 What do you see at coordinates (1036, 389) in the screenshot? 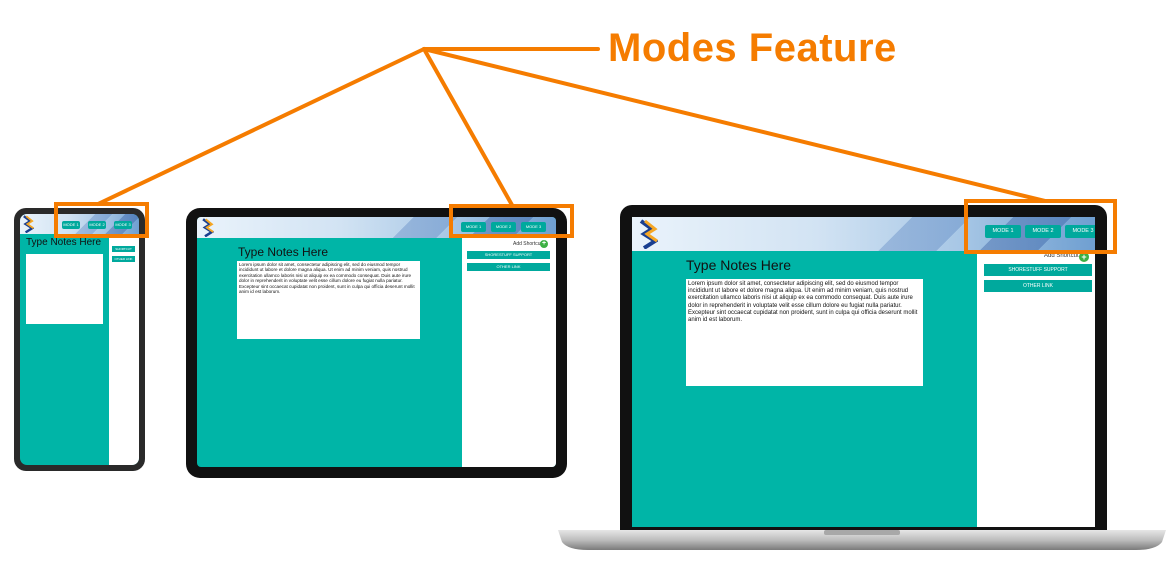
I see `laptop-sidebar` at bounding box center [1036, 389].